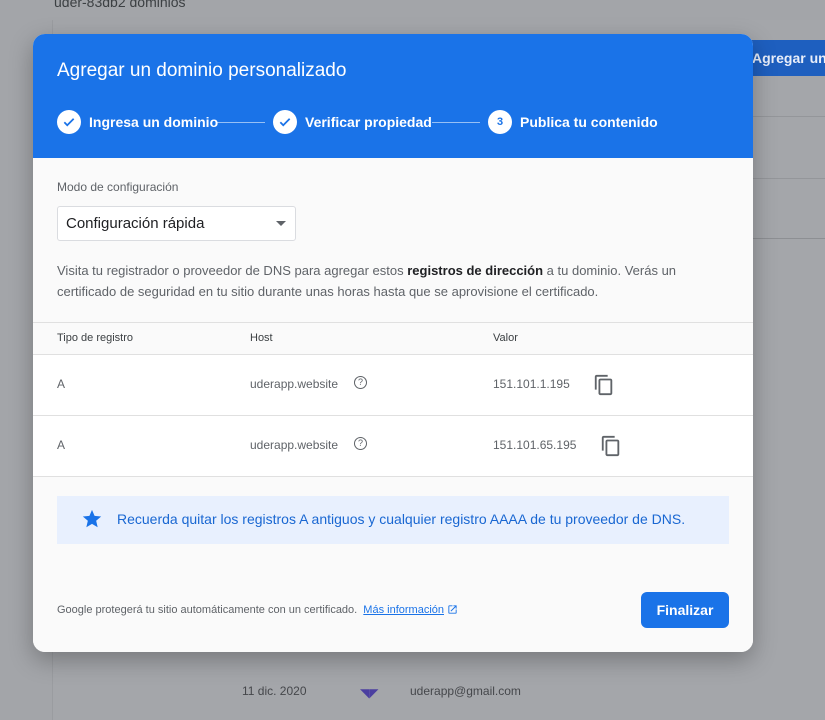  What do you see at coordinates (368, 122) in the screenshot?
I see `step-label: Verificar propiedad` at bounding box center [368, 122].